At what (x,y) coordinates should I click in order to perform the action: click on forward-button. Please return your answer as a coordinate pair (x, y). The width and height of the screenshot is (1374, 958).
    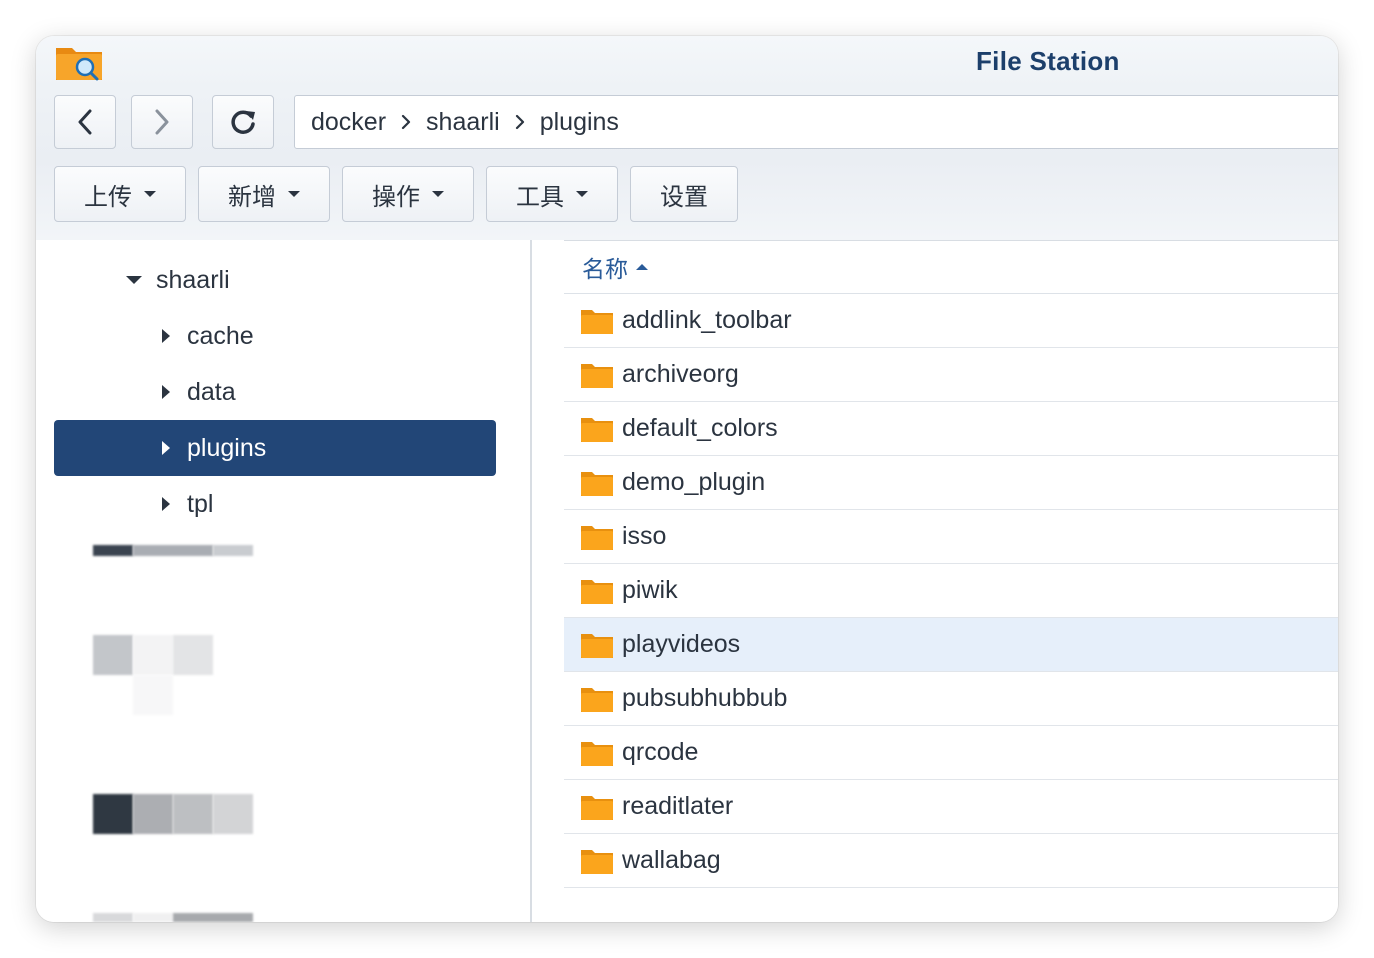
    Looking at the image, I should click on (162, 122).